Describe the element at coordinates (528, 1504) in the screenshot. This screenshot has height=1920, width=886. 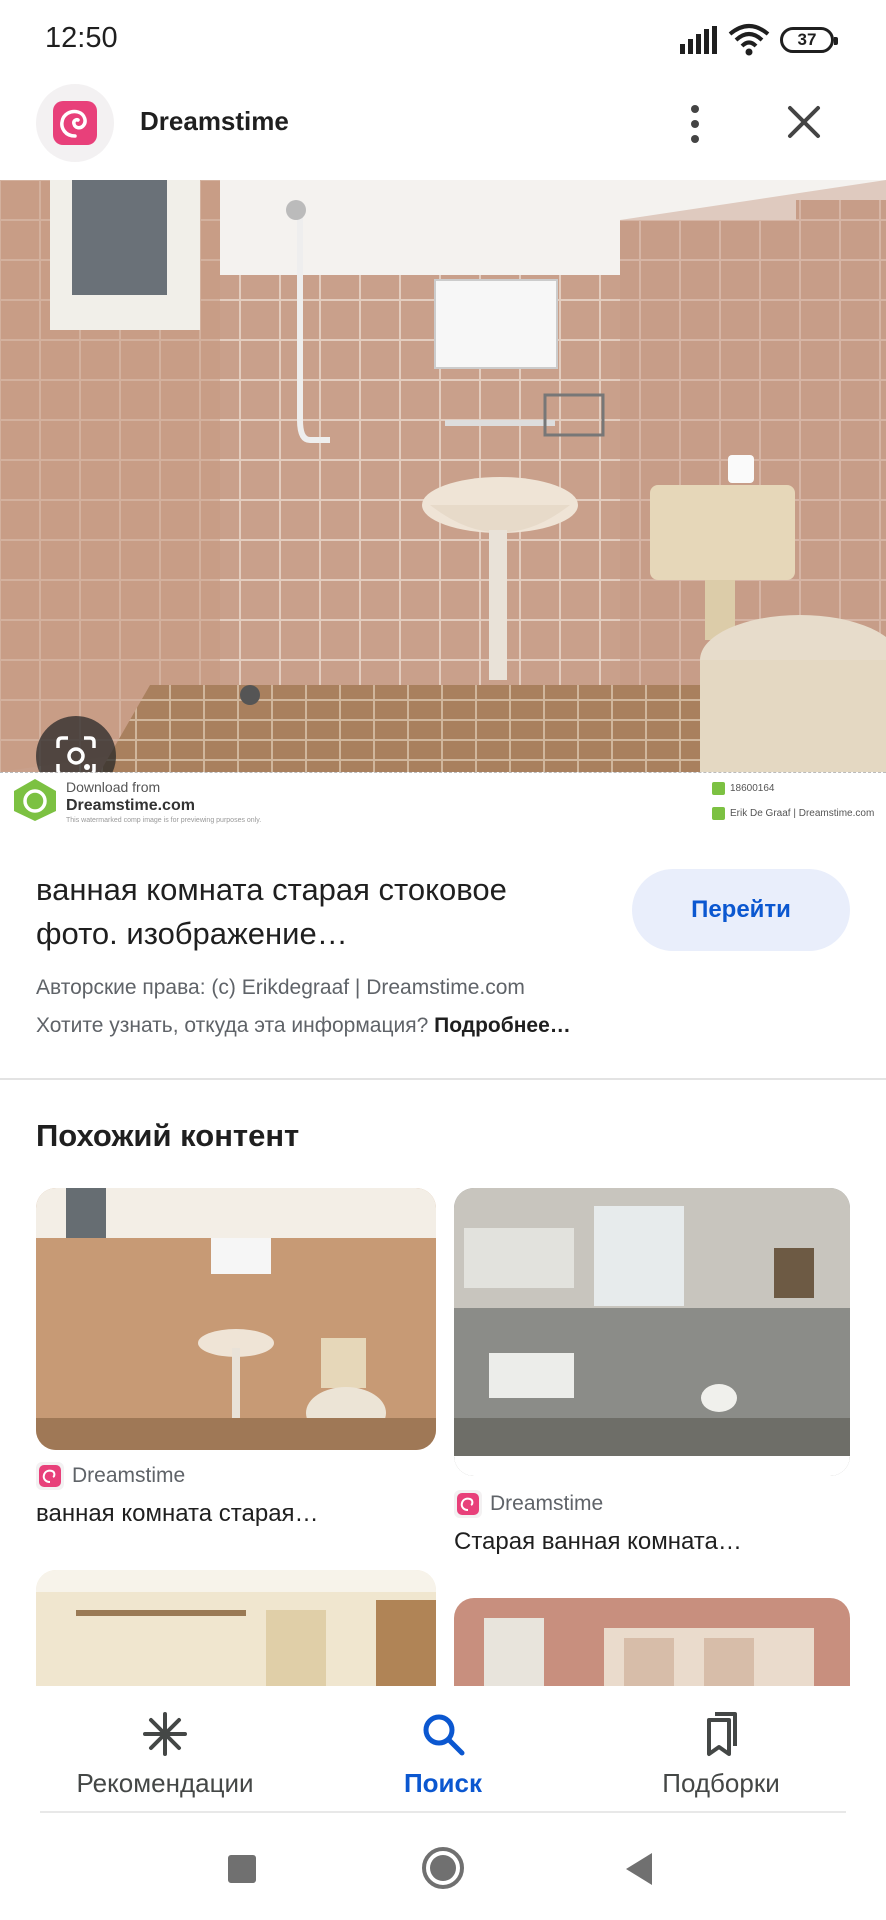
I see `similar-card-source-2: Dreamstime` at that location.